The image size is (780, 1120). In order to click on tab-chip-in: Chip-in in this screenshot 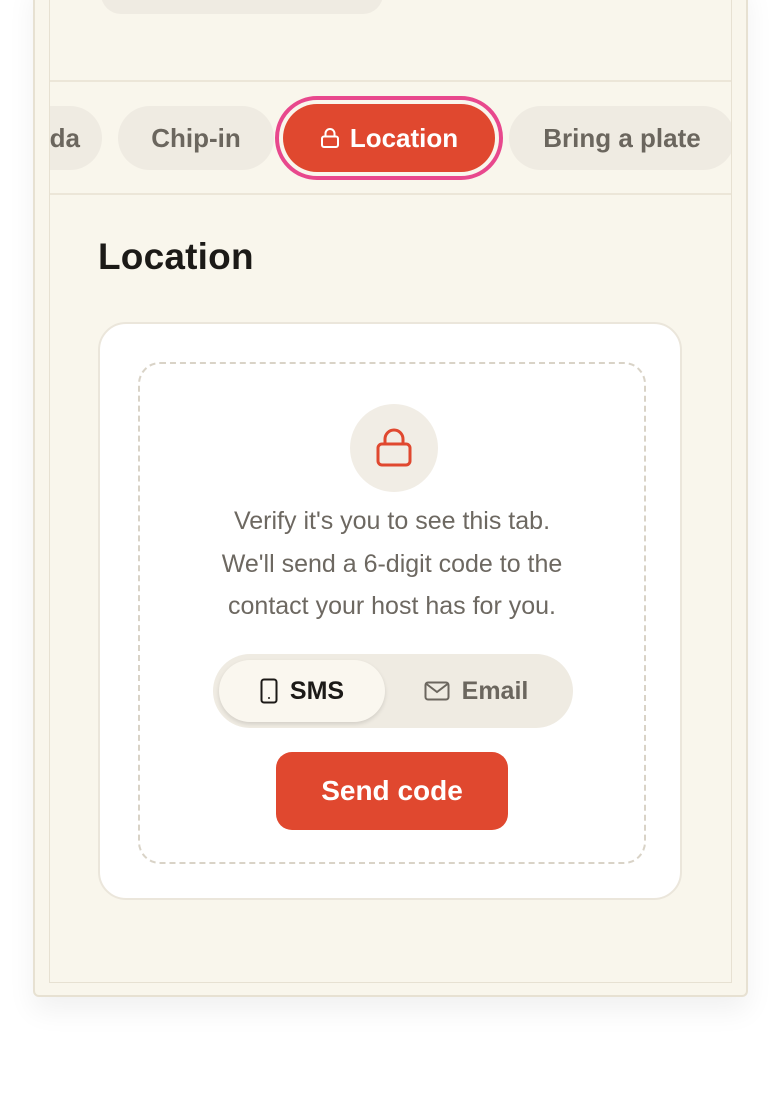, I will do `click(196, 138)`.